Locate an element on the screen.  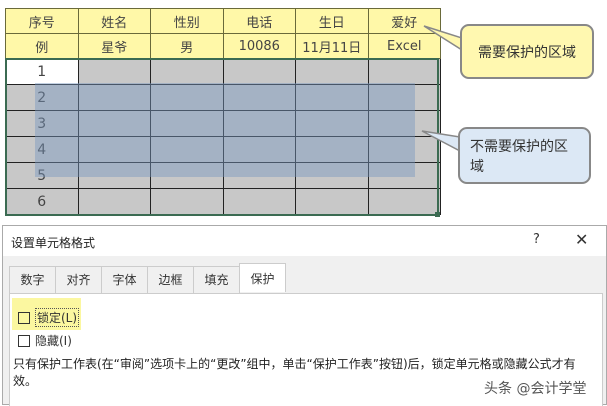
cell: 电话 is located at coordinates (259, 21).